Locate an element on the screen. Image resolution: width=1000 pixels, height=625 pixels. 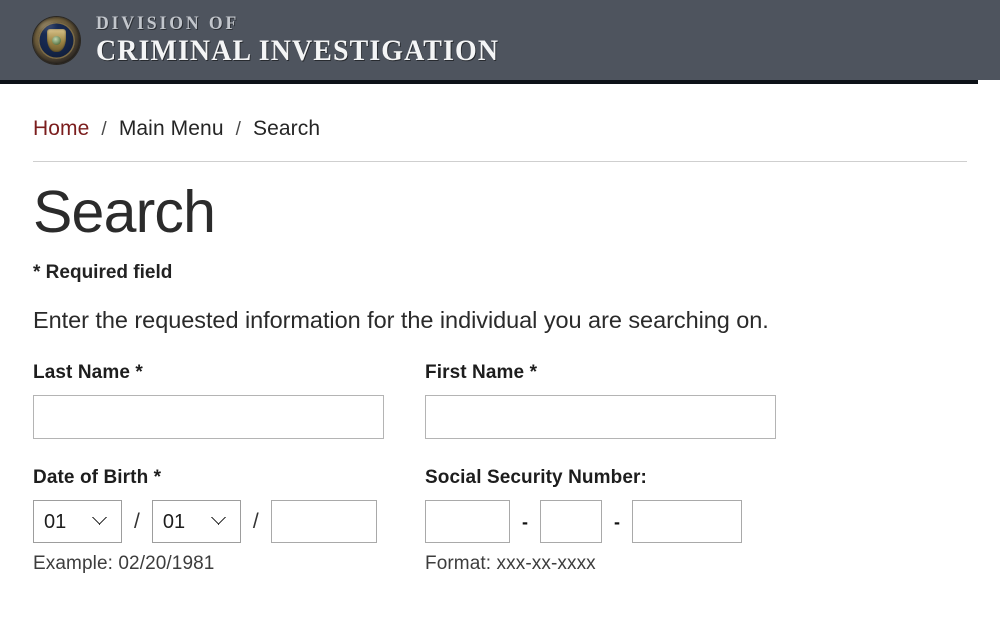
breadcrumb-item-main-menu: Main Menu is located at coordinates (171, 129).